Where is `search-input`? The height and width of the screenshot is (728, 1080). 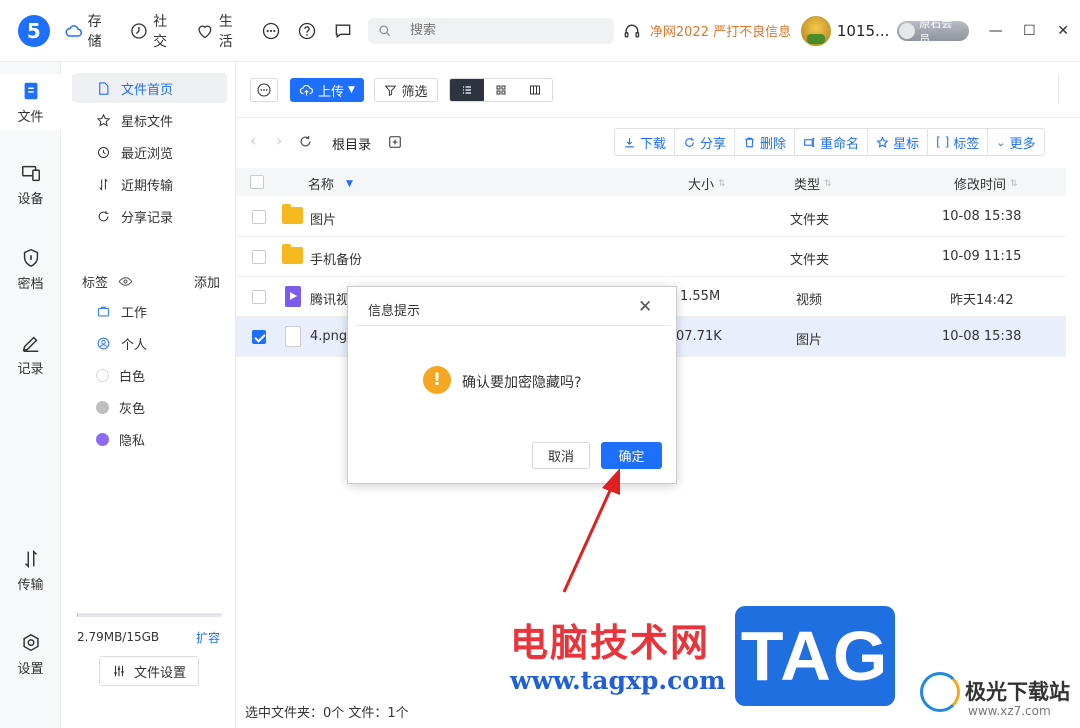 search-input is located at coordinates (489, 30).